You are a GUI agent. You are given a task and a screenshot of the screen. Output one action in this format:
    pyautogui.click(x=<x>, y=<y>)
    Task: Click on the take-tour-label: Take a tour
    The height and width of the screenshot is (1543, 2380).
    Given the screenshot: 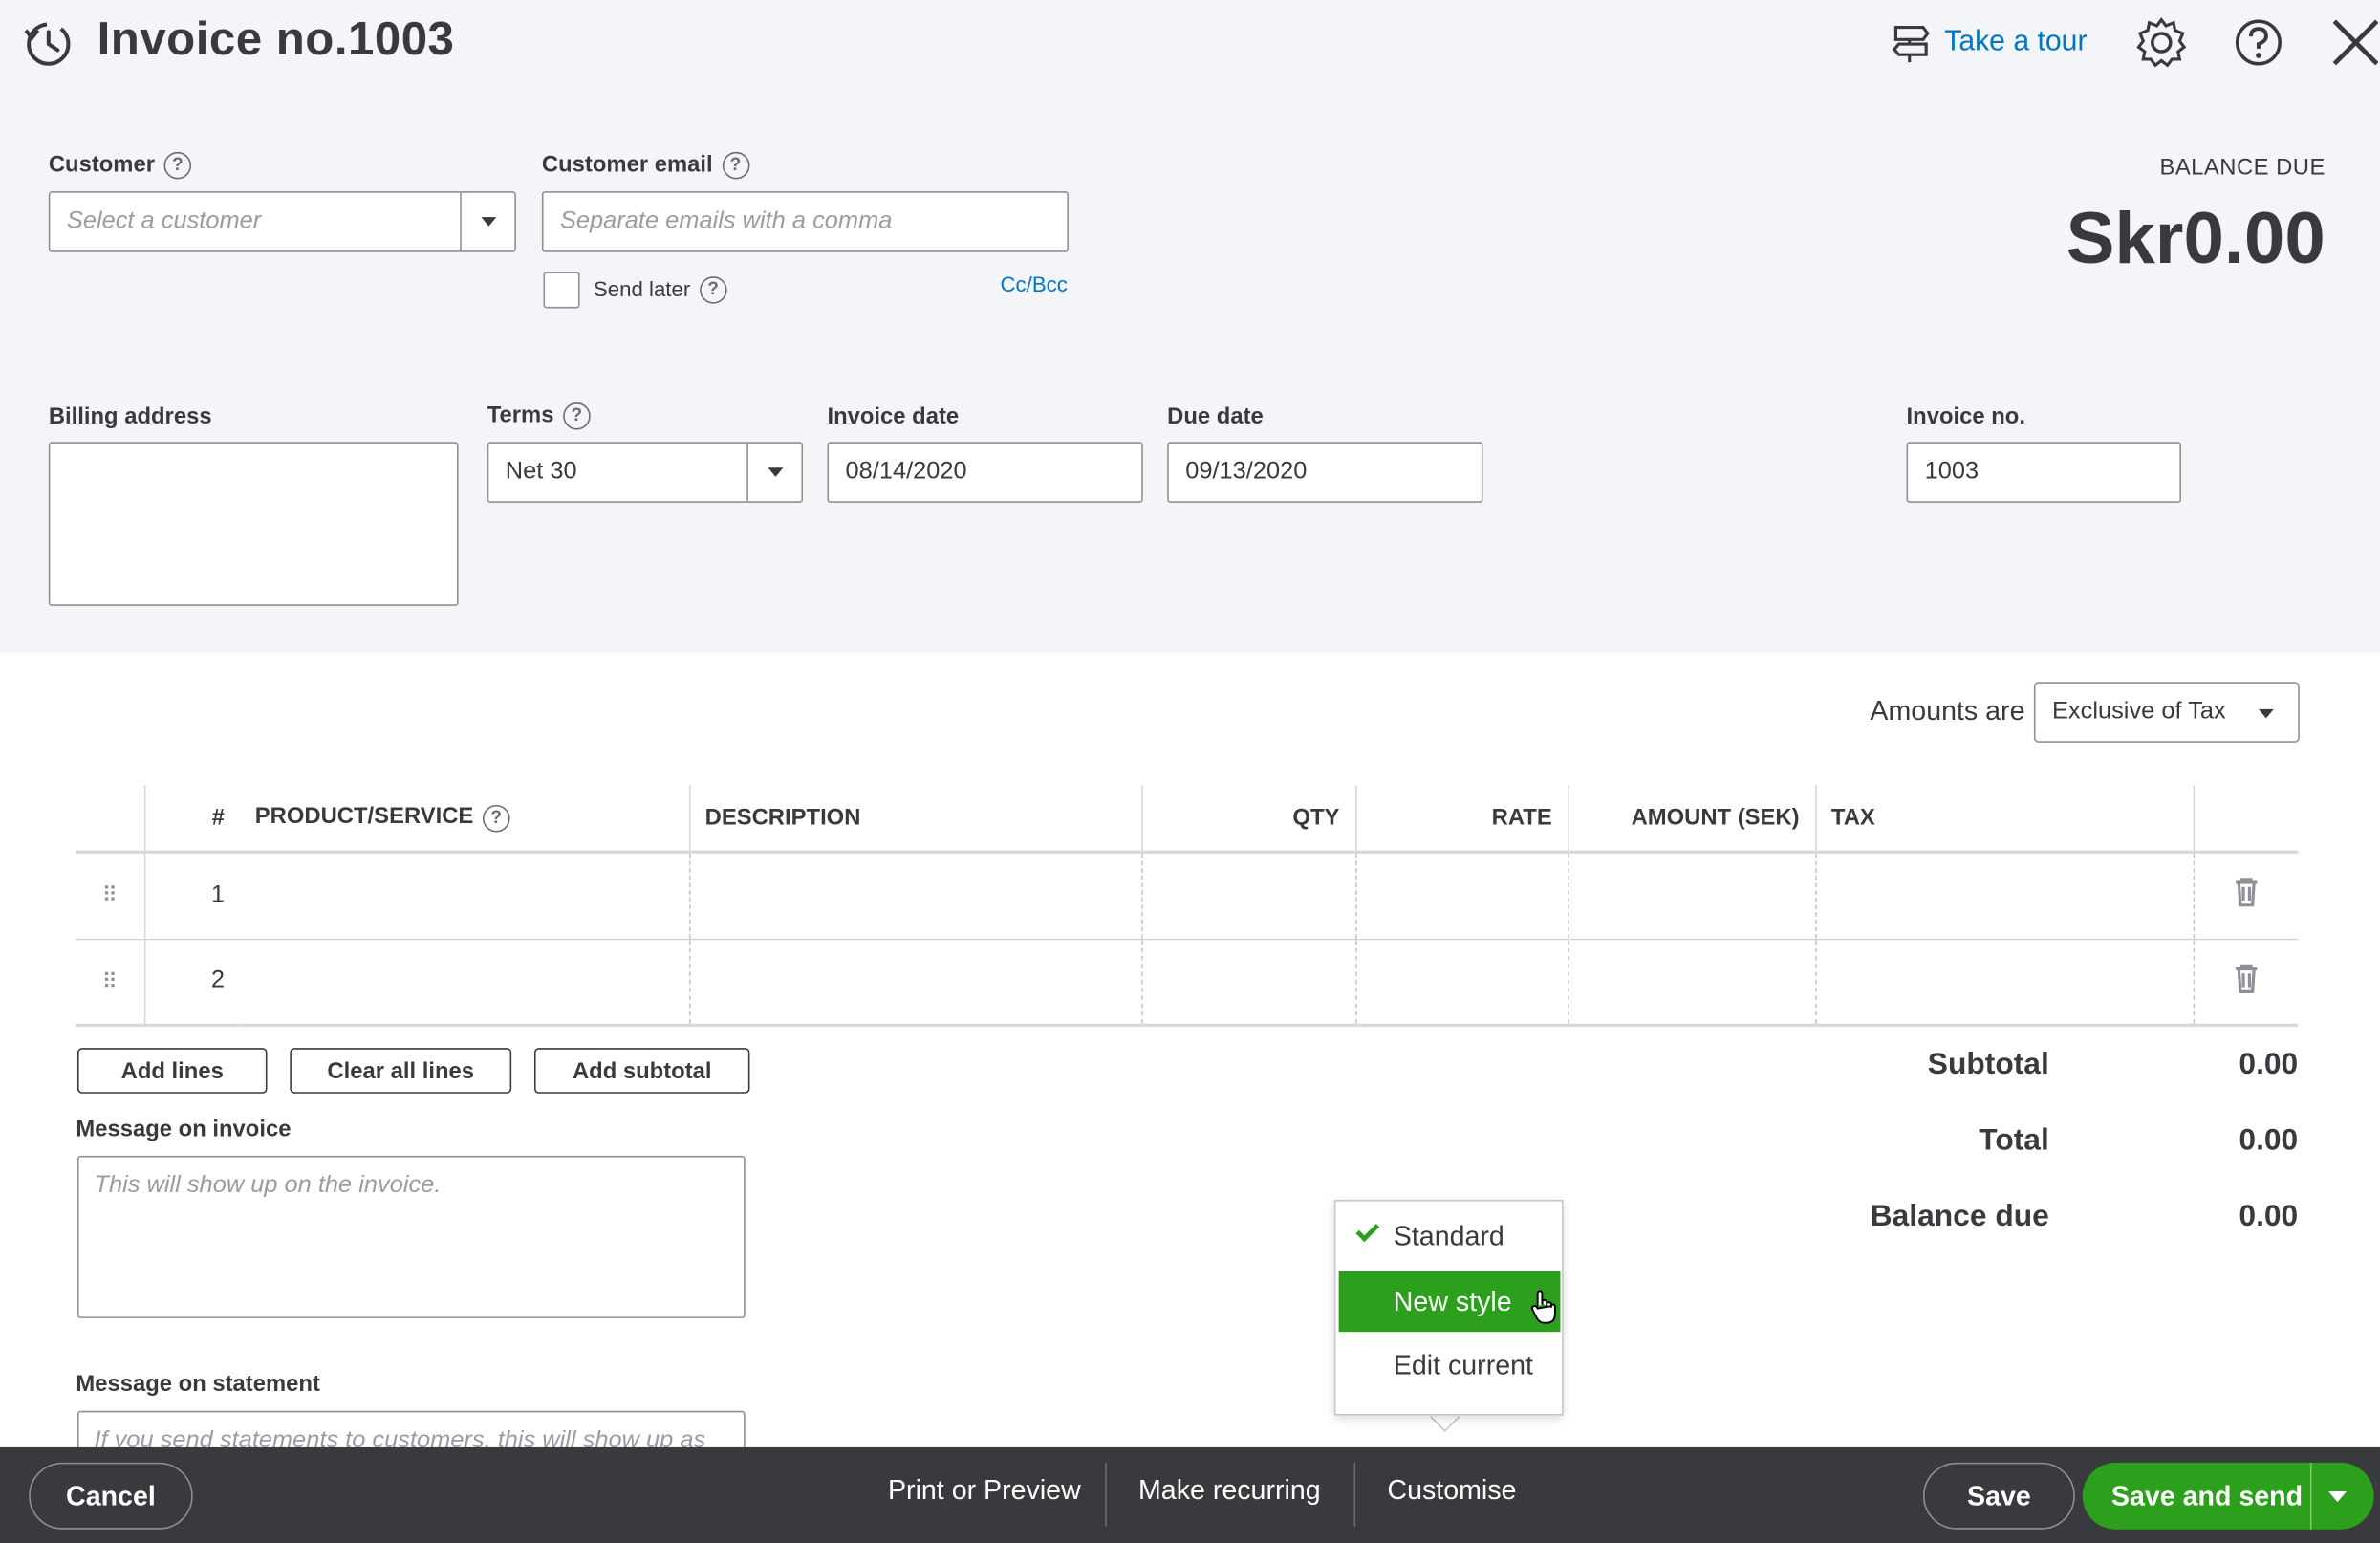 What is the action you would take?
    pyautogui.click(x=2016, y=42)
    